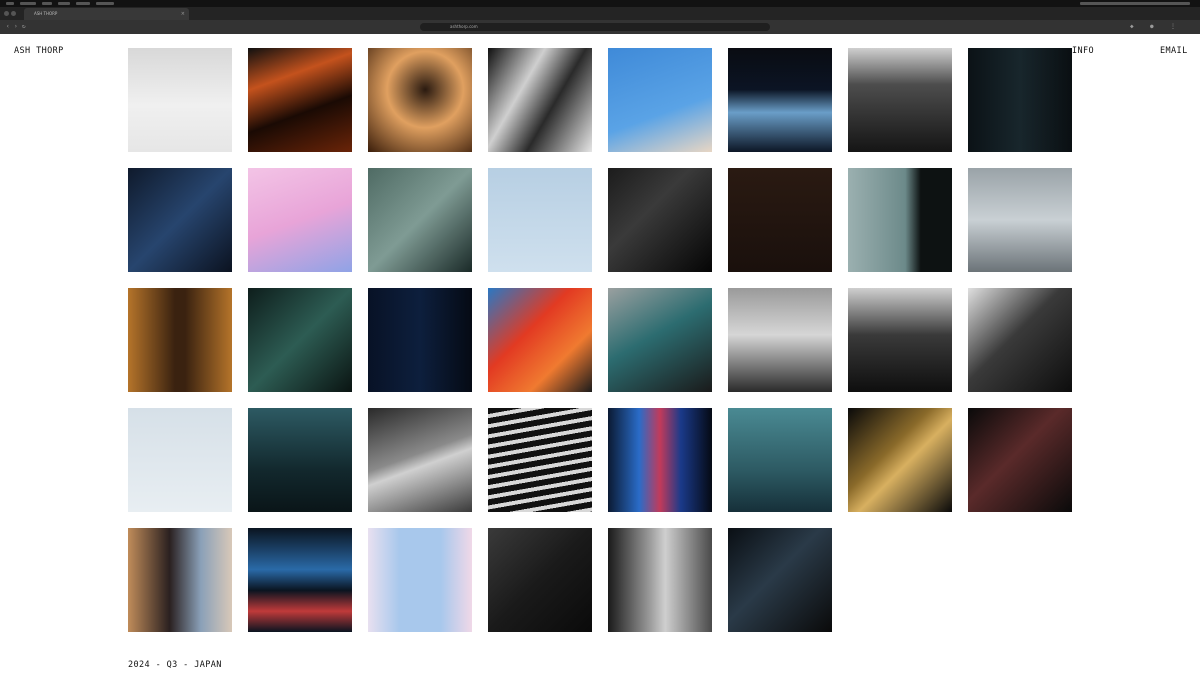  Describe the element at coordinates (1020, 340) in the screenshot. I see `photo-bw-curved-rails` at that location.